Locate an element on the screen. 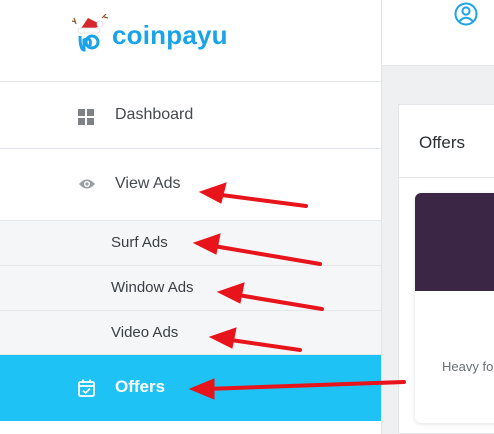 The width and height of the screenshot is (494, 434). sidebar-item-dashboard: Dashboard is located at coordinates (190, 115).